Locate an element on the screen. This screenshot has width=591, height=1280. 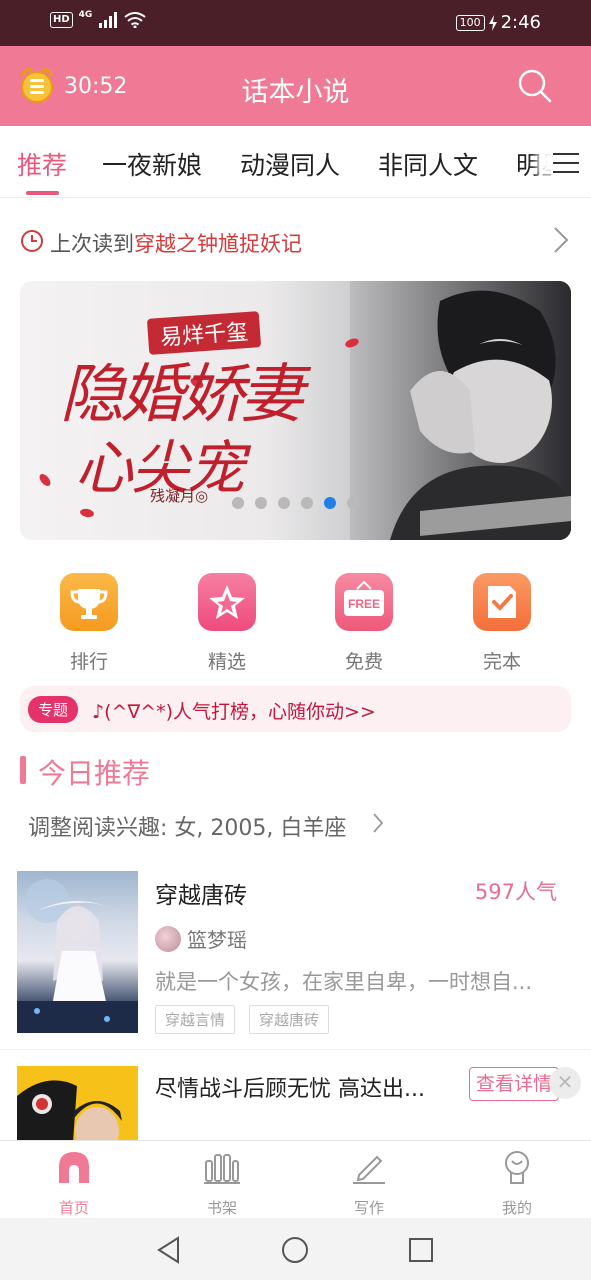
signal-icon is located at coordinates (108, 20).